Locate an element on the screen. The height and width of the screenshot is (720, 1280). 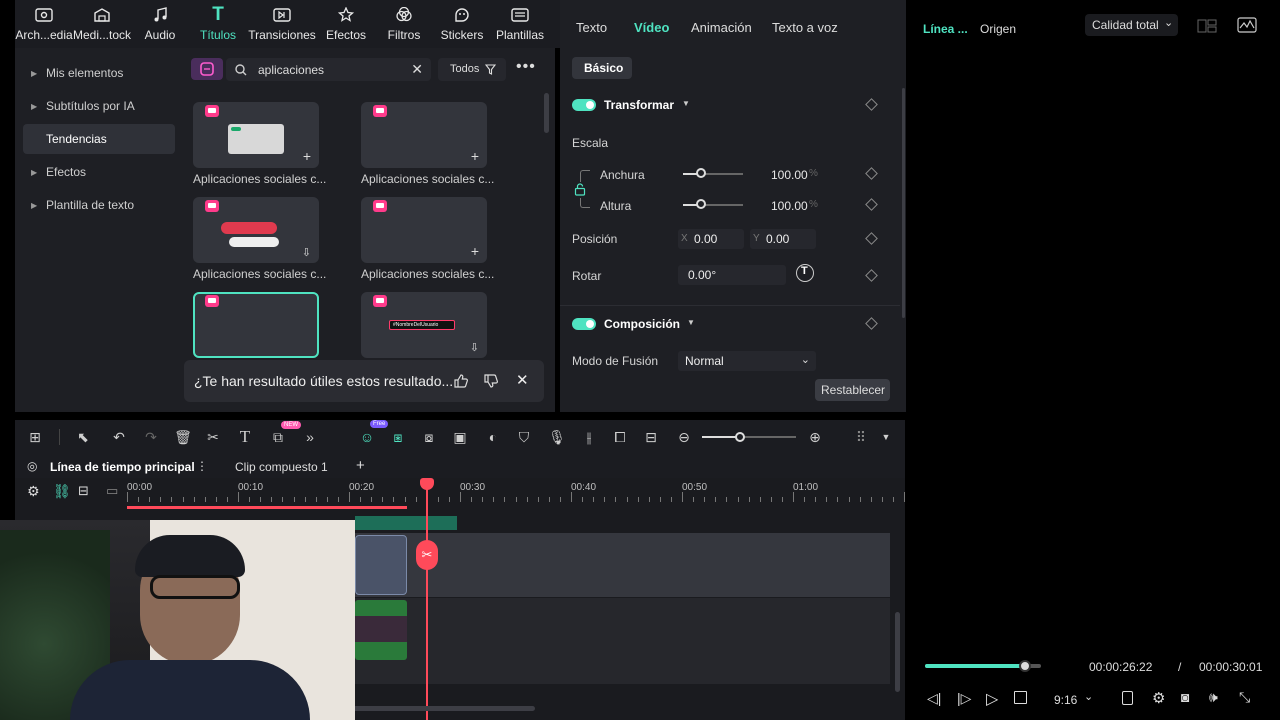
play-icon: ▷ is located at coordinates (992, 699).